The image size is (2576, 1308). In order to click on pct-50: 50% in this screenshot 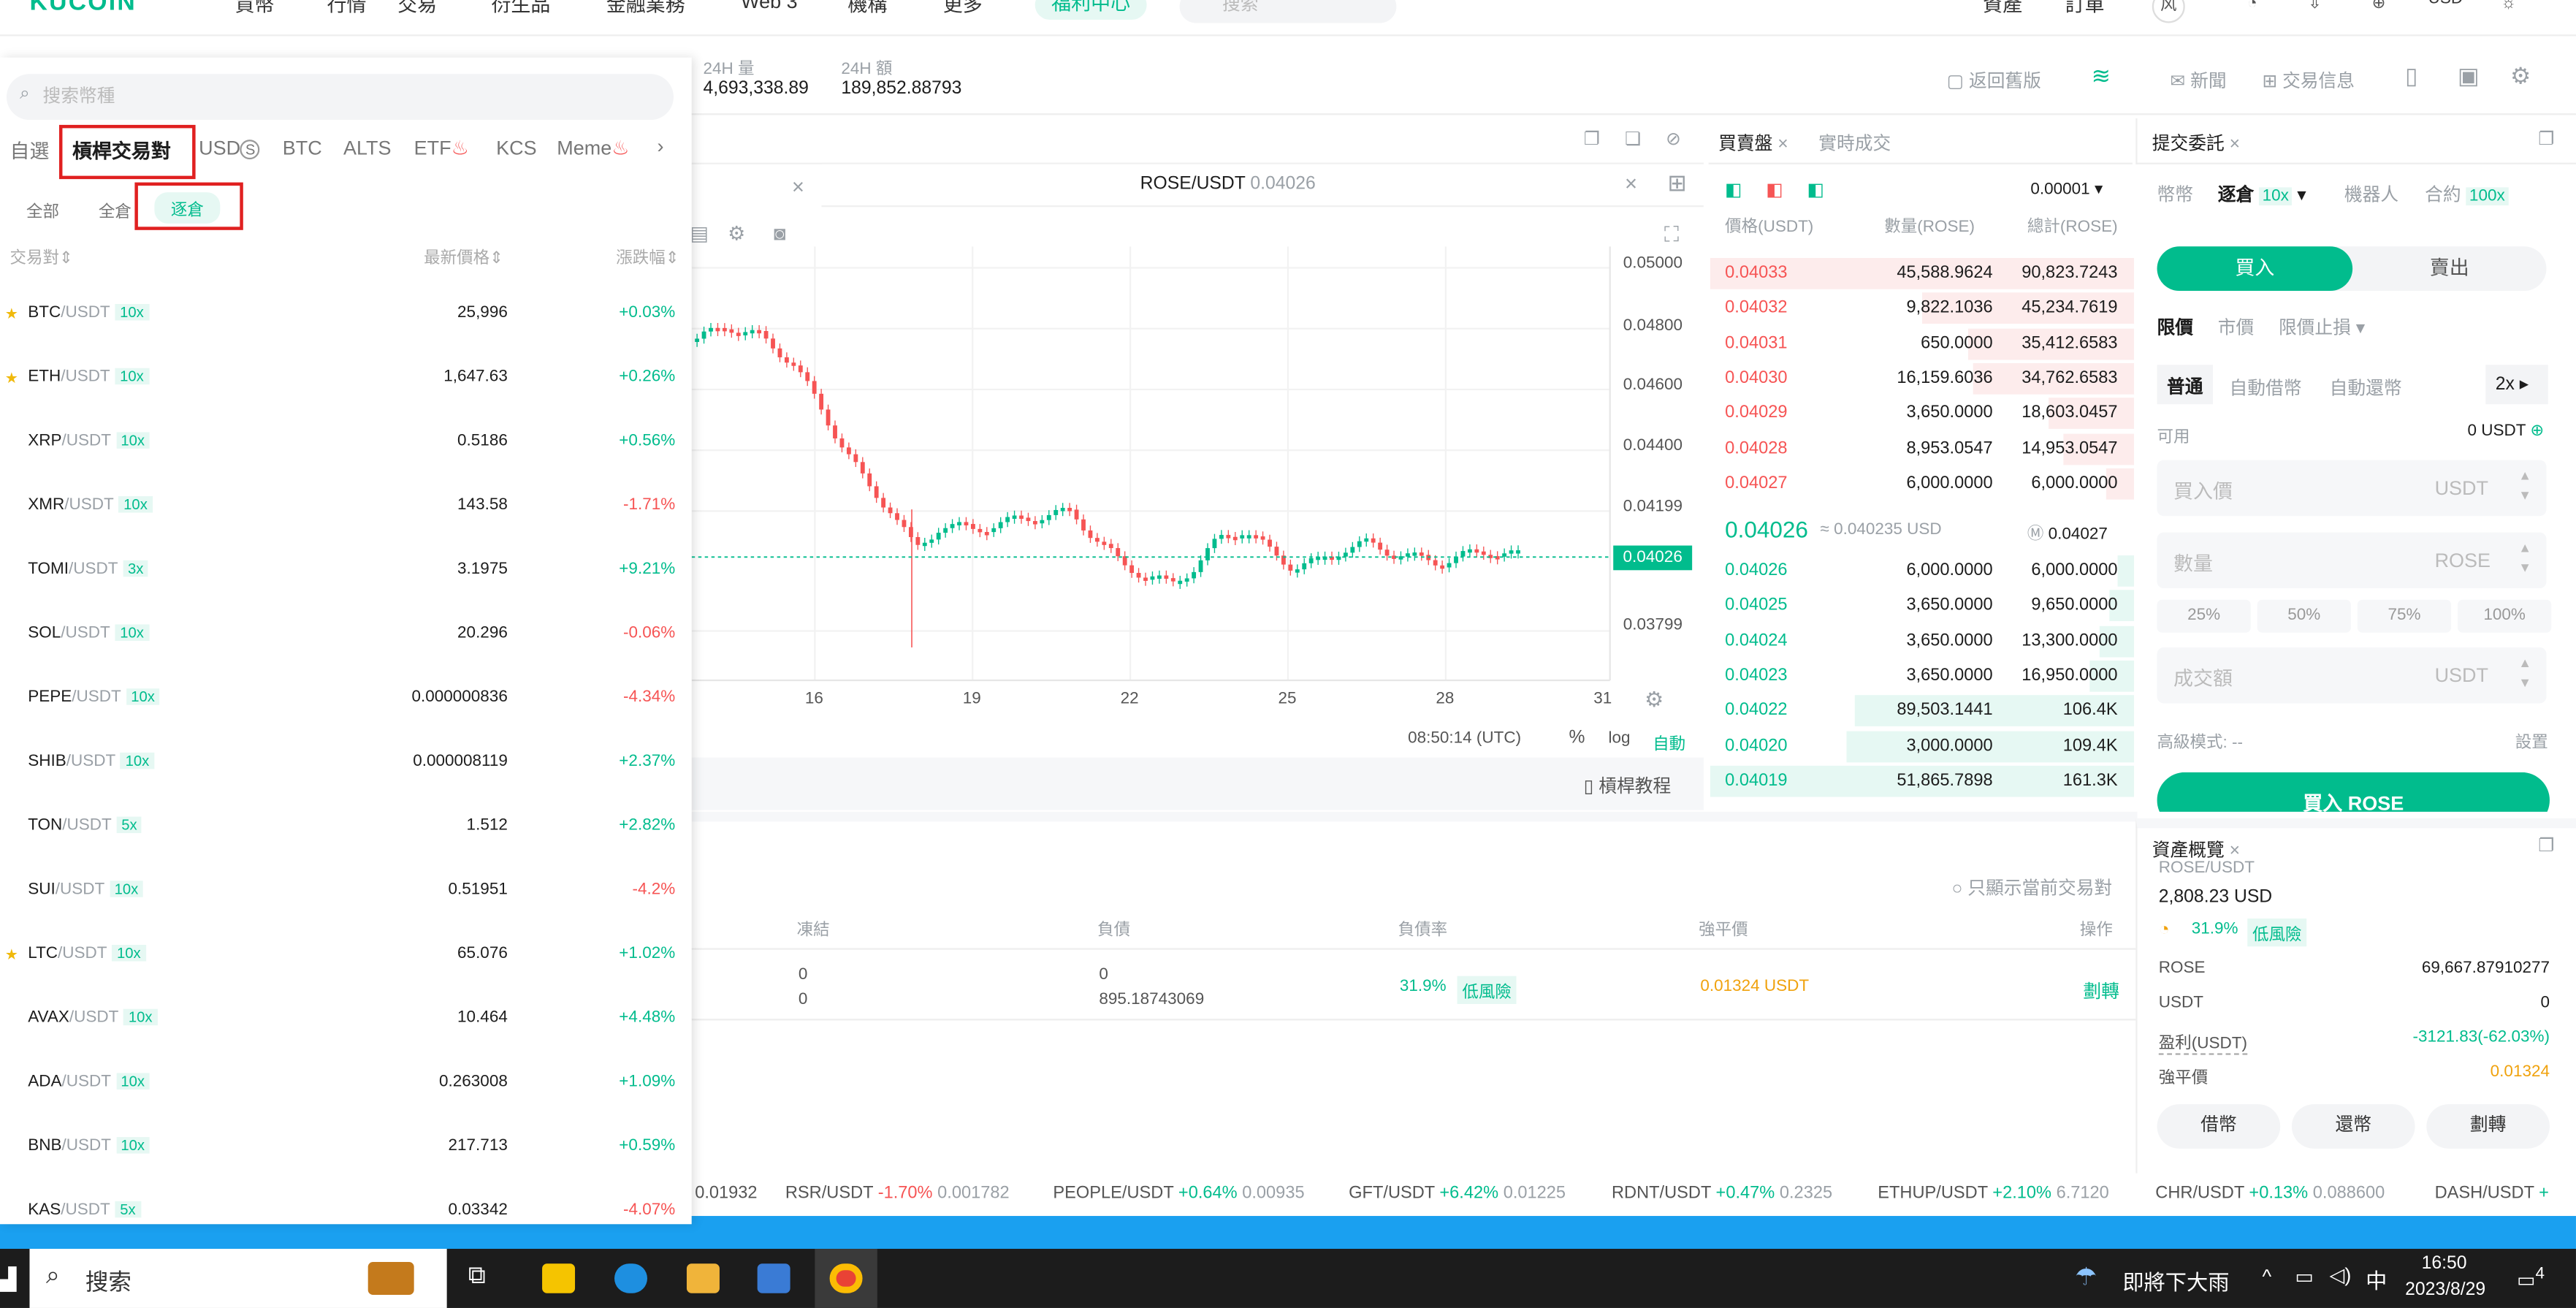, I will do `click(2304, 616)`.